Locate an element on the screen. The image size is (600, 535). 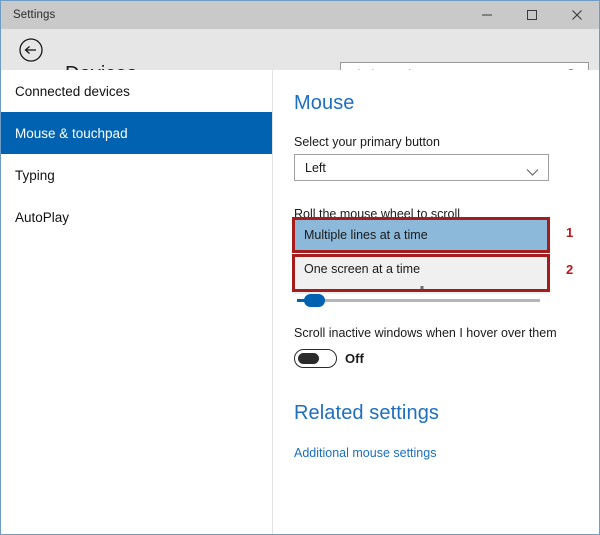
primary-button-select: Left is located at coordinates (421, 167).